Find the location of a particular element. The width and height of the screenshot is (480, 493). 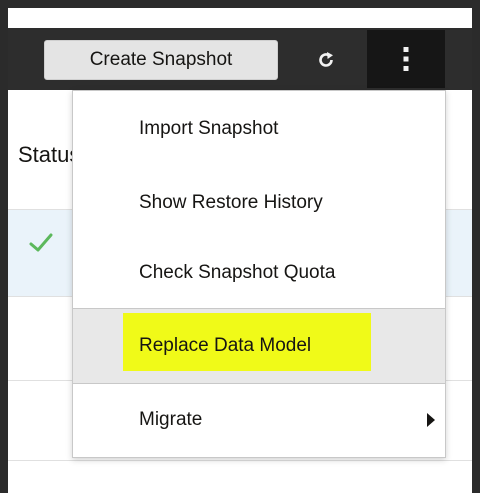

create-snapshot-label: Create Snapshot is located at coordinates (161, 59).